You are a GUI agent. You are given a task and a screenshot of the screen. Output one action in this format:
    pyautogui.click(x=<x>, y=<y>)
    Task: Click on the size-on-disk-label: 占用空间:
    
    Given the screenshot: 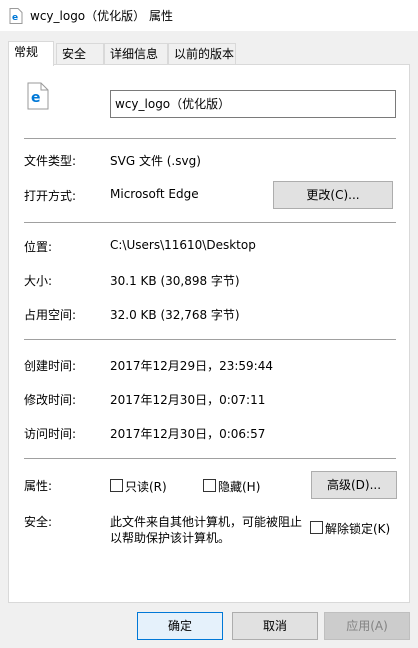 What is the action you would take?
    pyautogui.click(x=50, y=315)
    